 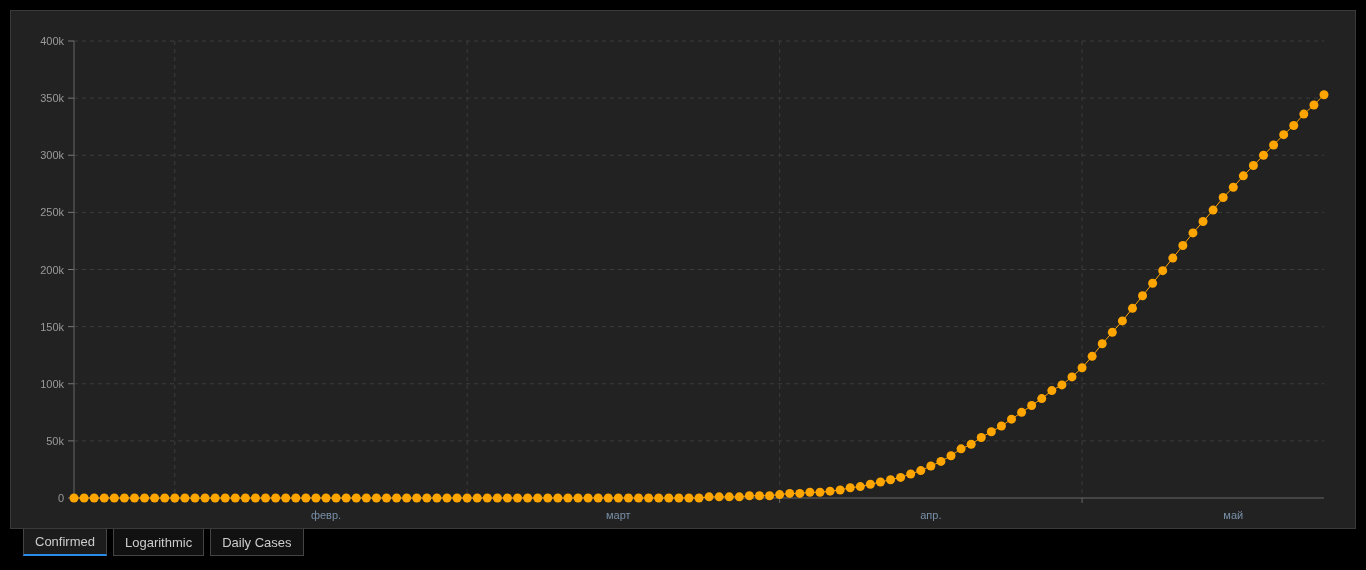 What do you see at coordinates (55, 440) in the screenshot?
I see `axis-label: 50k` at bounding box center [55, 440].